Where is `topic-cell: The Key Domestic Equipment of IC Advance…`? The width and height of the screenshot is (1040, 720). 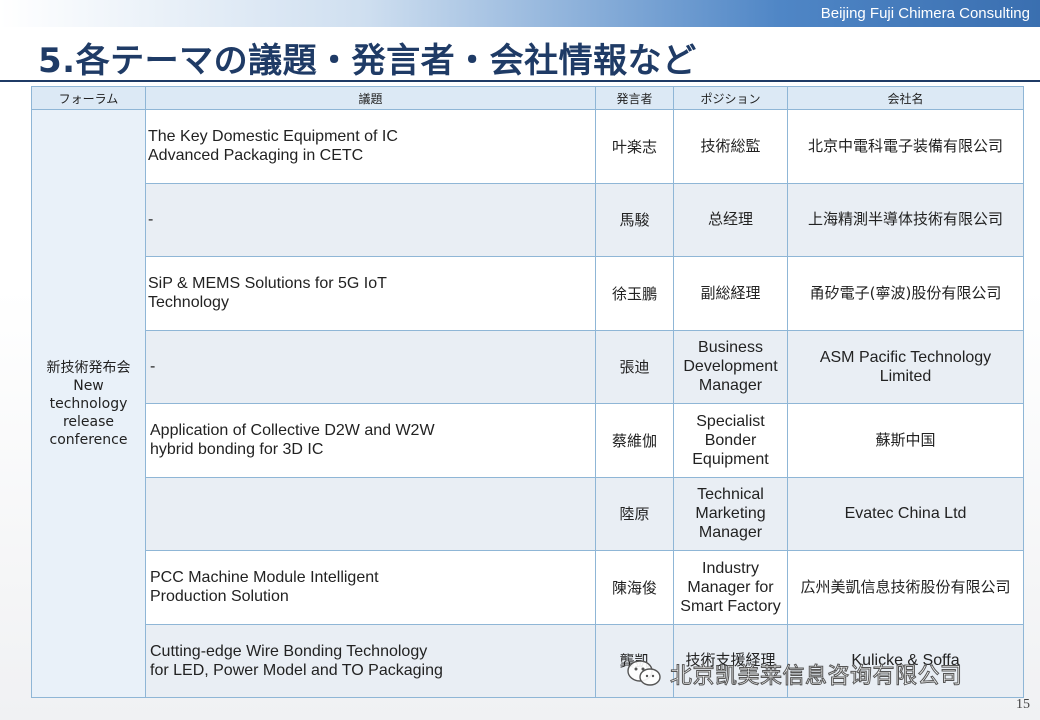
topic-cell: The Key Domestic Equipment of IC Advance… is located at coordinates (370, 146).